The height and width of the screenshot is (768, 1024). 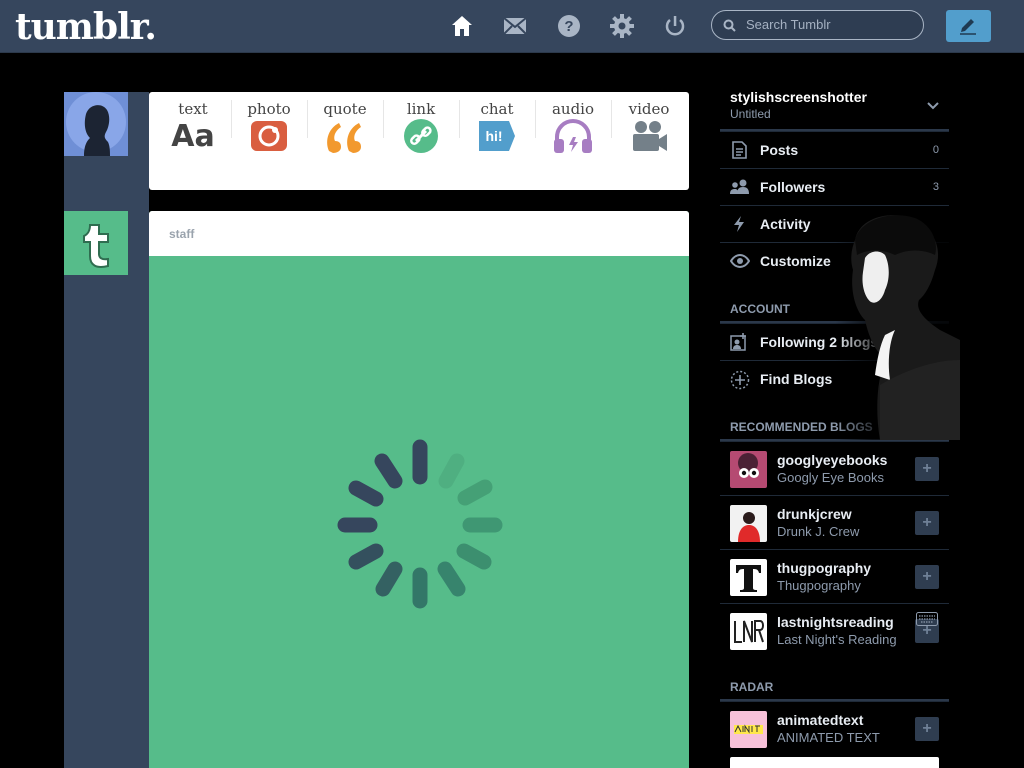 I want to click on blog-title: ANIMATED TEXT, so click(x=828, y=737).